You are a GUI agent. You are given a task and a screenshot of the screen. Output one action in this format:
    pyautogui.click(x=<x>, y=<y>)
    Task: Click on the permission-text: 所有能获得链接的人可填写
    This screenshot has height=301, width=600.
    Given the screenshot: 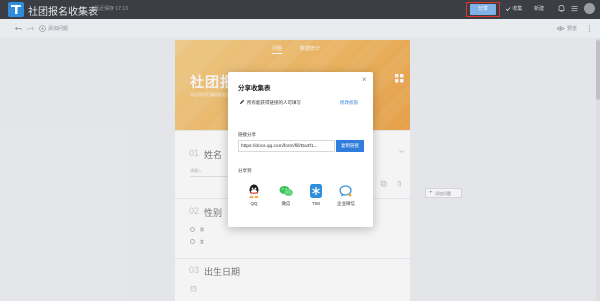 What is the action you would take?
    pyautogui.click(x=274, y=102)
    